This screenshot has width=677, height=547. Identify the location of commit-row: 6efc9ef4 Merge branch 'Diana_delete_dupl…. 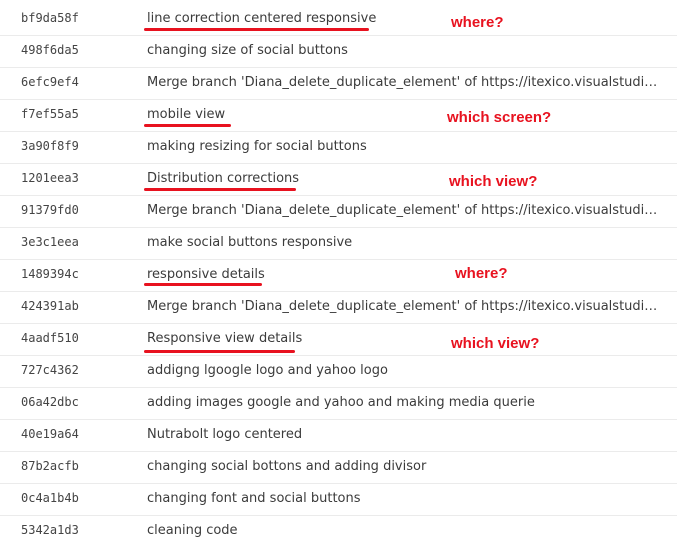
(338, 84).